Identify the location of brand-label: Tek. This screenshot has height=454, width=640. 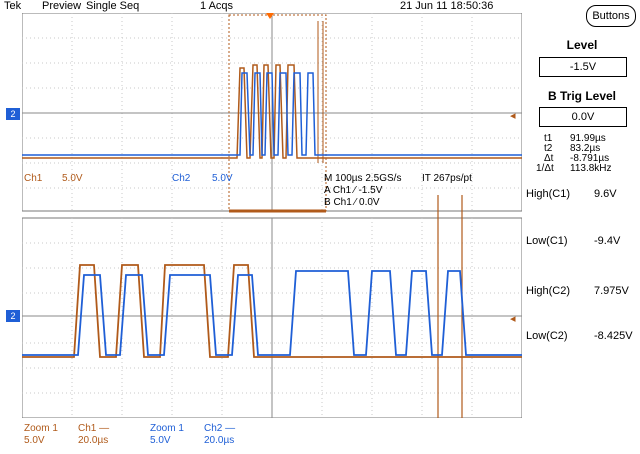
(13, 6).